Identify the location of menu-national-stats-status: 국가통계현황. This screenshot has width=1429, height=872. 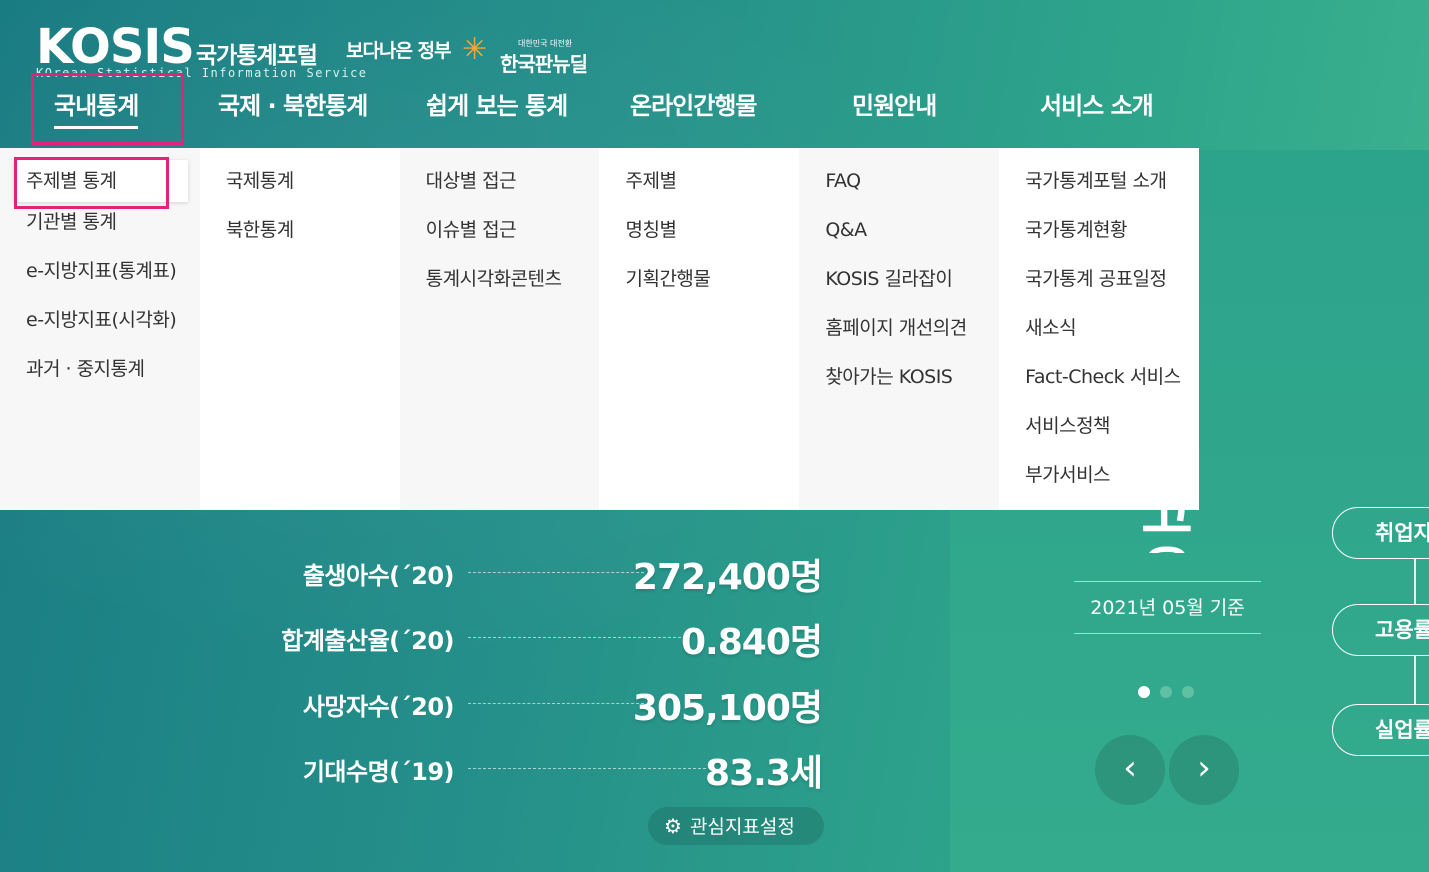
(1099, 241).